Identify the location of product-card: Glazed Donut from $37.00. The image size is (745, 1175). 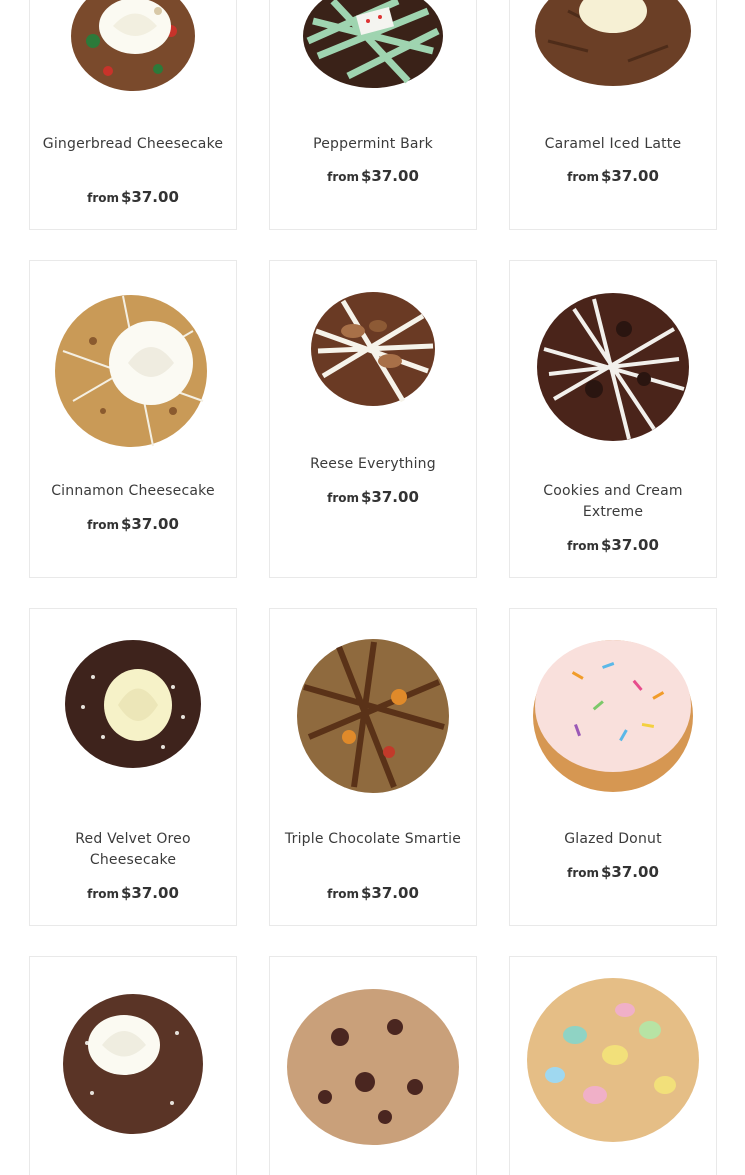
(613, 767).